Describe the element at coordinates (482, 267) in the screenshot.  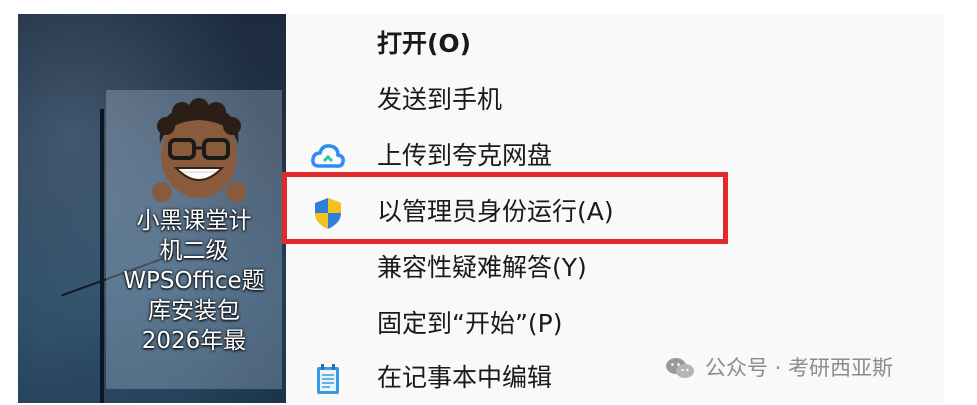
I see `menu-item-label: 兼容性疑难解答(Y)` at that location.